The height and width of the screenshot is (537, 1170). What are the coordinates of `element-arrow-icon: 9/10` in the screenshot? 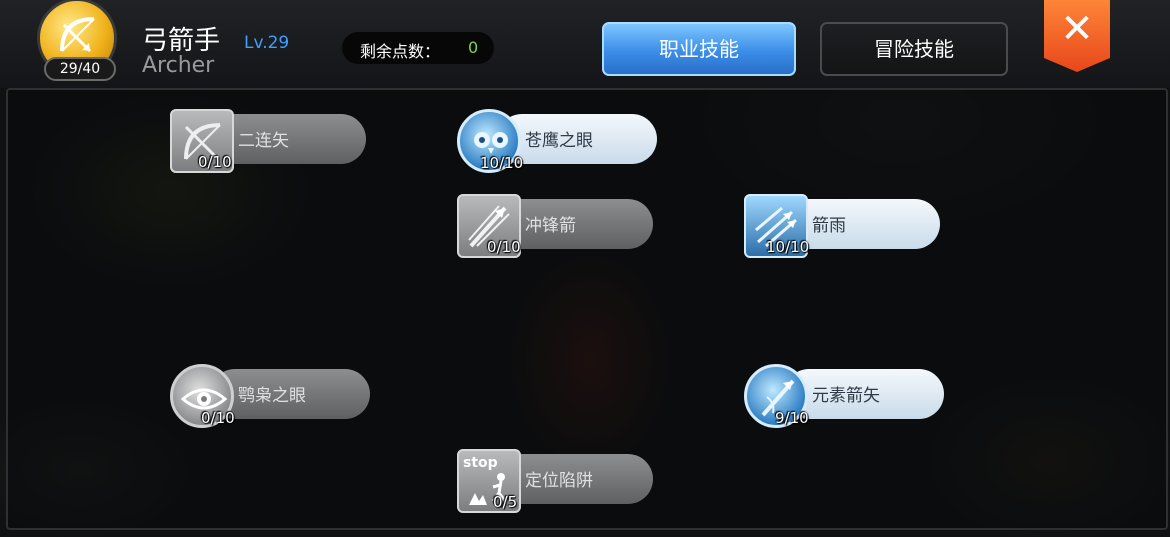 It's located at (776, 396).